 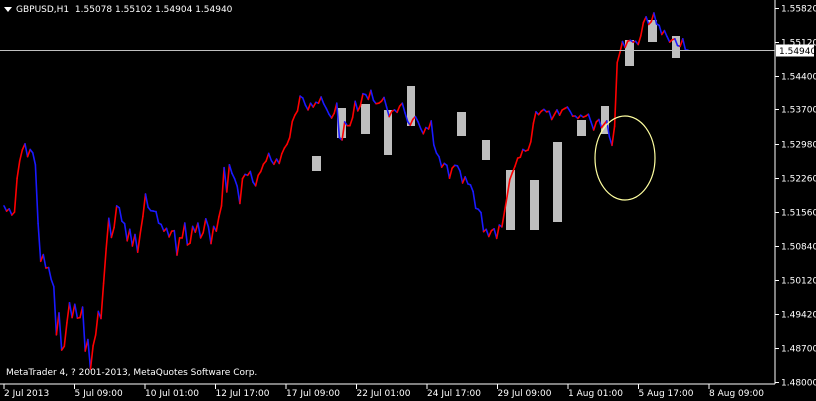 I want to click on x-tick-label: 2 Jul 2013, so click(x=26, y=394).